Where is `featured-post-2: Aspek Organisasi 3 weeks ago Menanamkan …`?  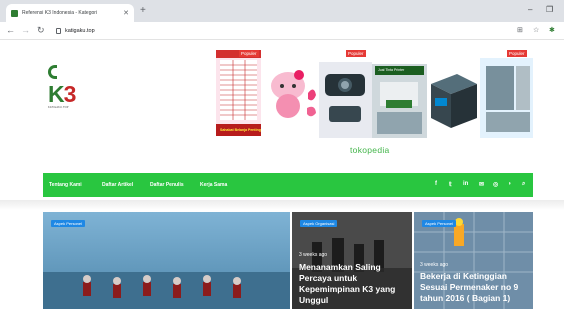
featured-post-2: Aspek Organisasi 3 weeks ago Menanamkan … is located at coordinates (352, 260).